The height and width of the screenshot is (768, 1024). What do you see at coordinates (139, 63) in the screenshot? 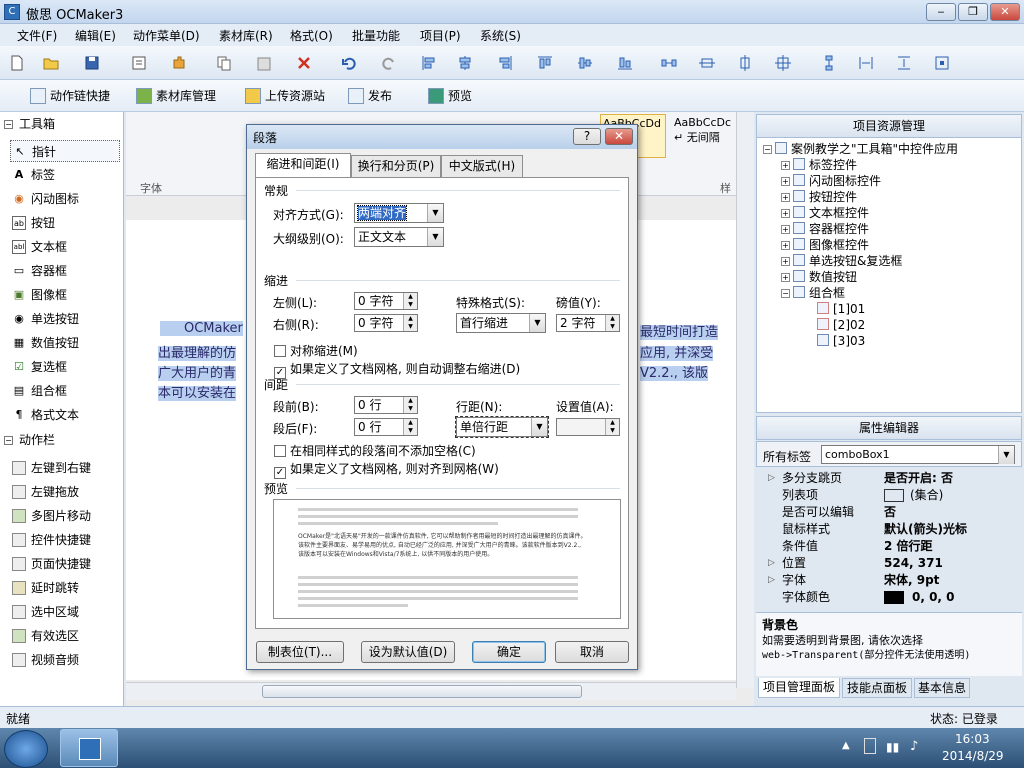
I see `properties-icon` at bounding box center [139, 63].